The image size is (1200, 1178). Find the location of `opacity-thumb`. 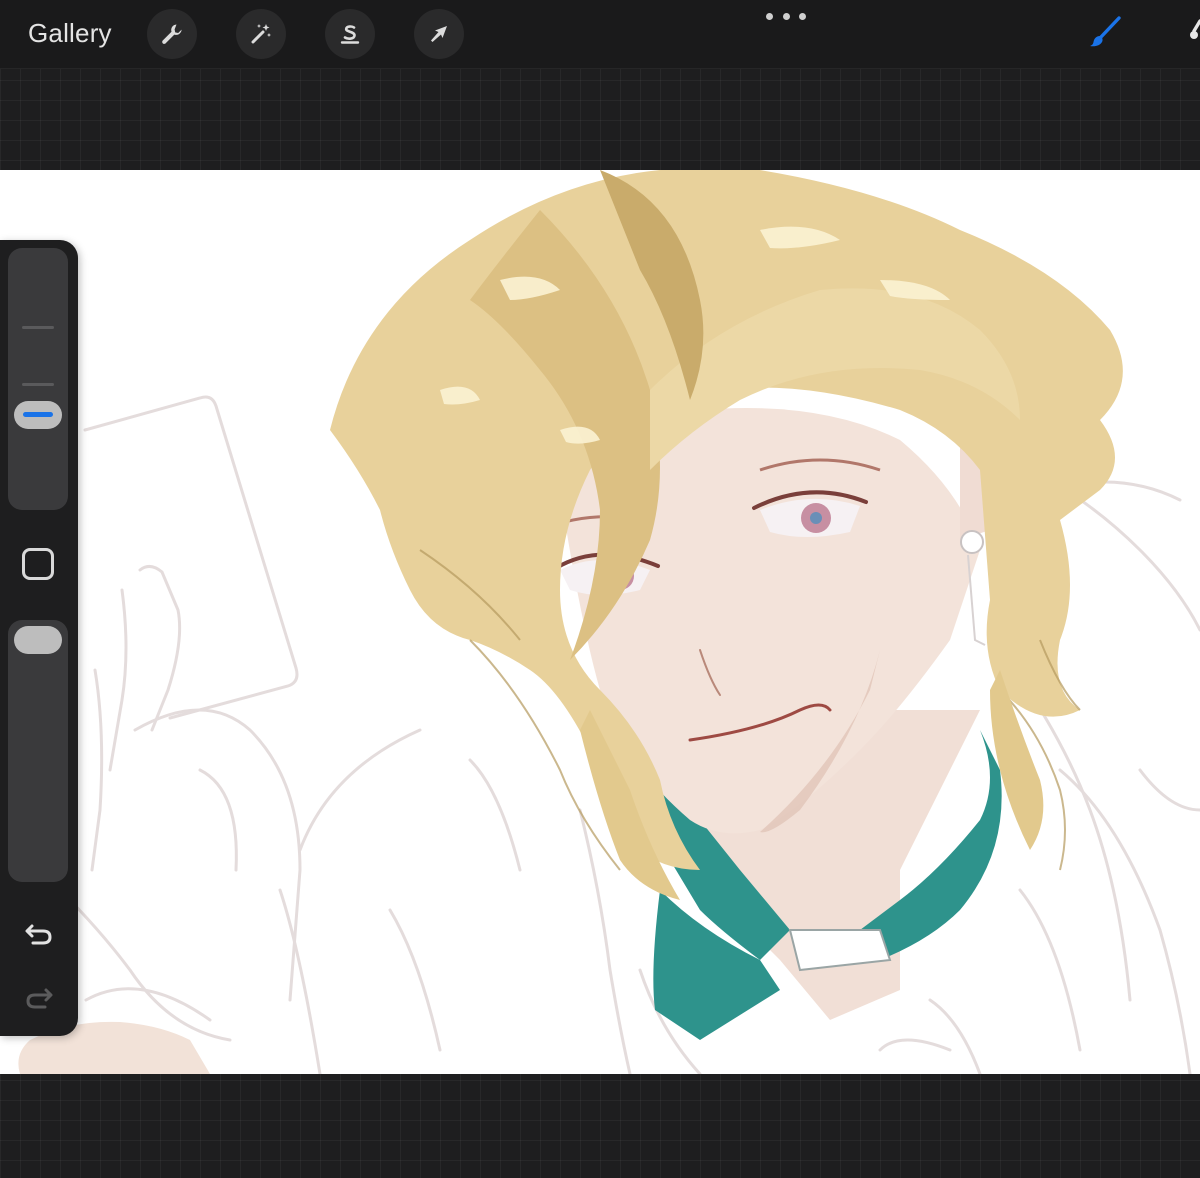

opacity-thumb is located at coordinates (38, 640).